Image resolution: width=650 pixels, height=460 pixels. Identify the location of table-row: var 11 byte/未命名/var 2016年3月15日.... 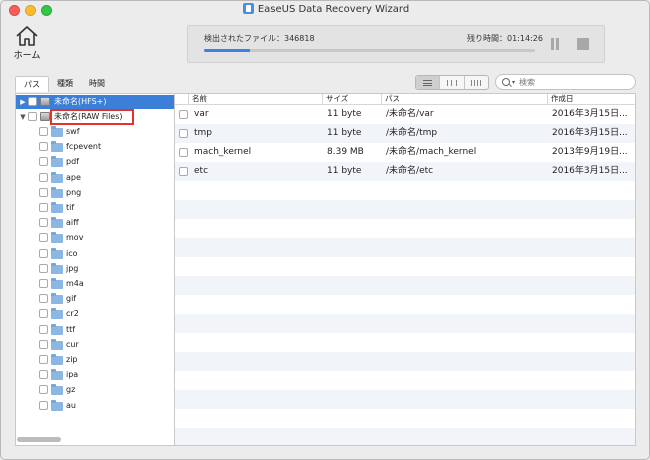
(405, 114).